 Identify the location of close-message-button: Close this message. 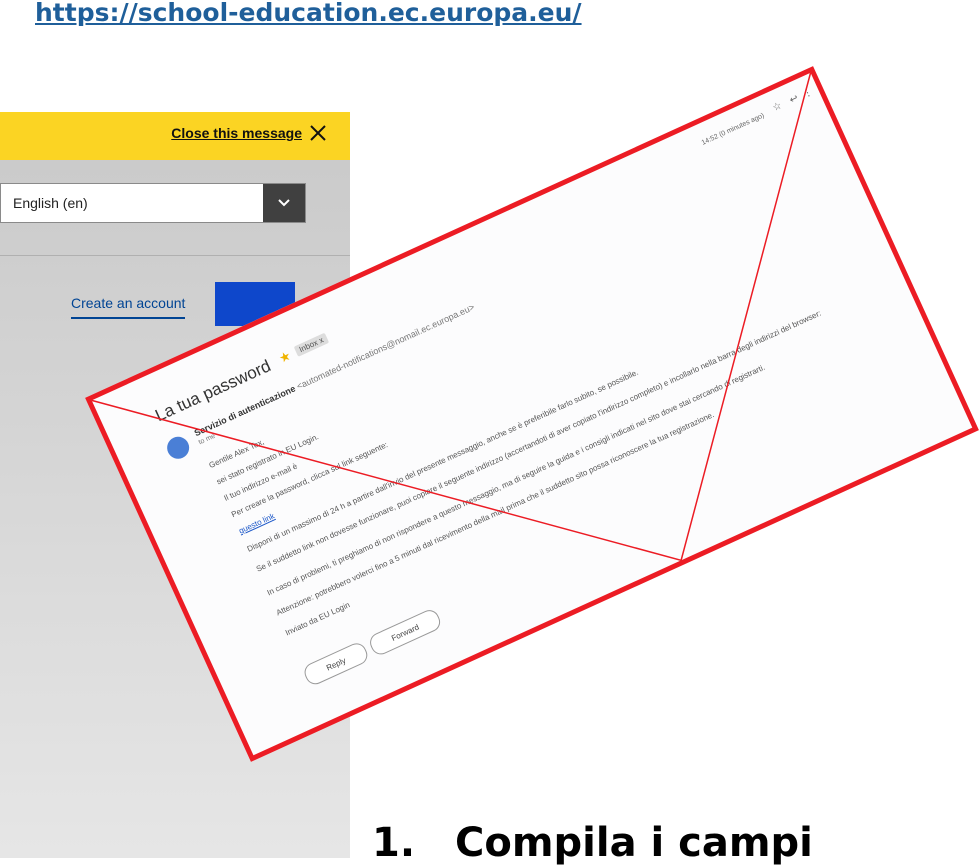
(249, 133).